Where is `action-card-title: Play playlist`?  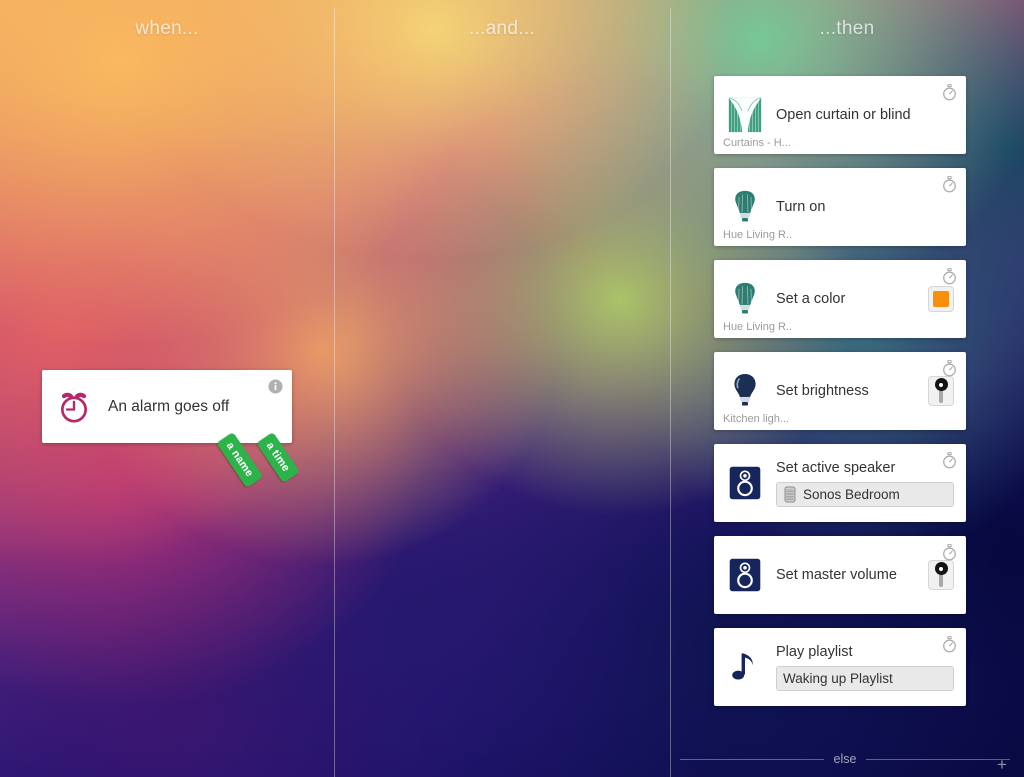
action-card-title: Play playlist is located at coordinates (814, 651).